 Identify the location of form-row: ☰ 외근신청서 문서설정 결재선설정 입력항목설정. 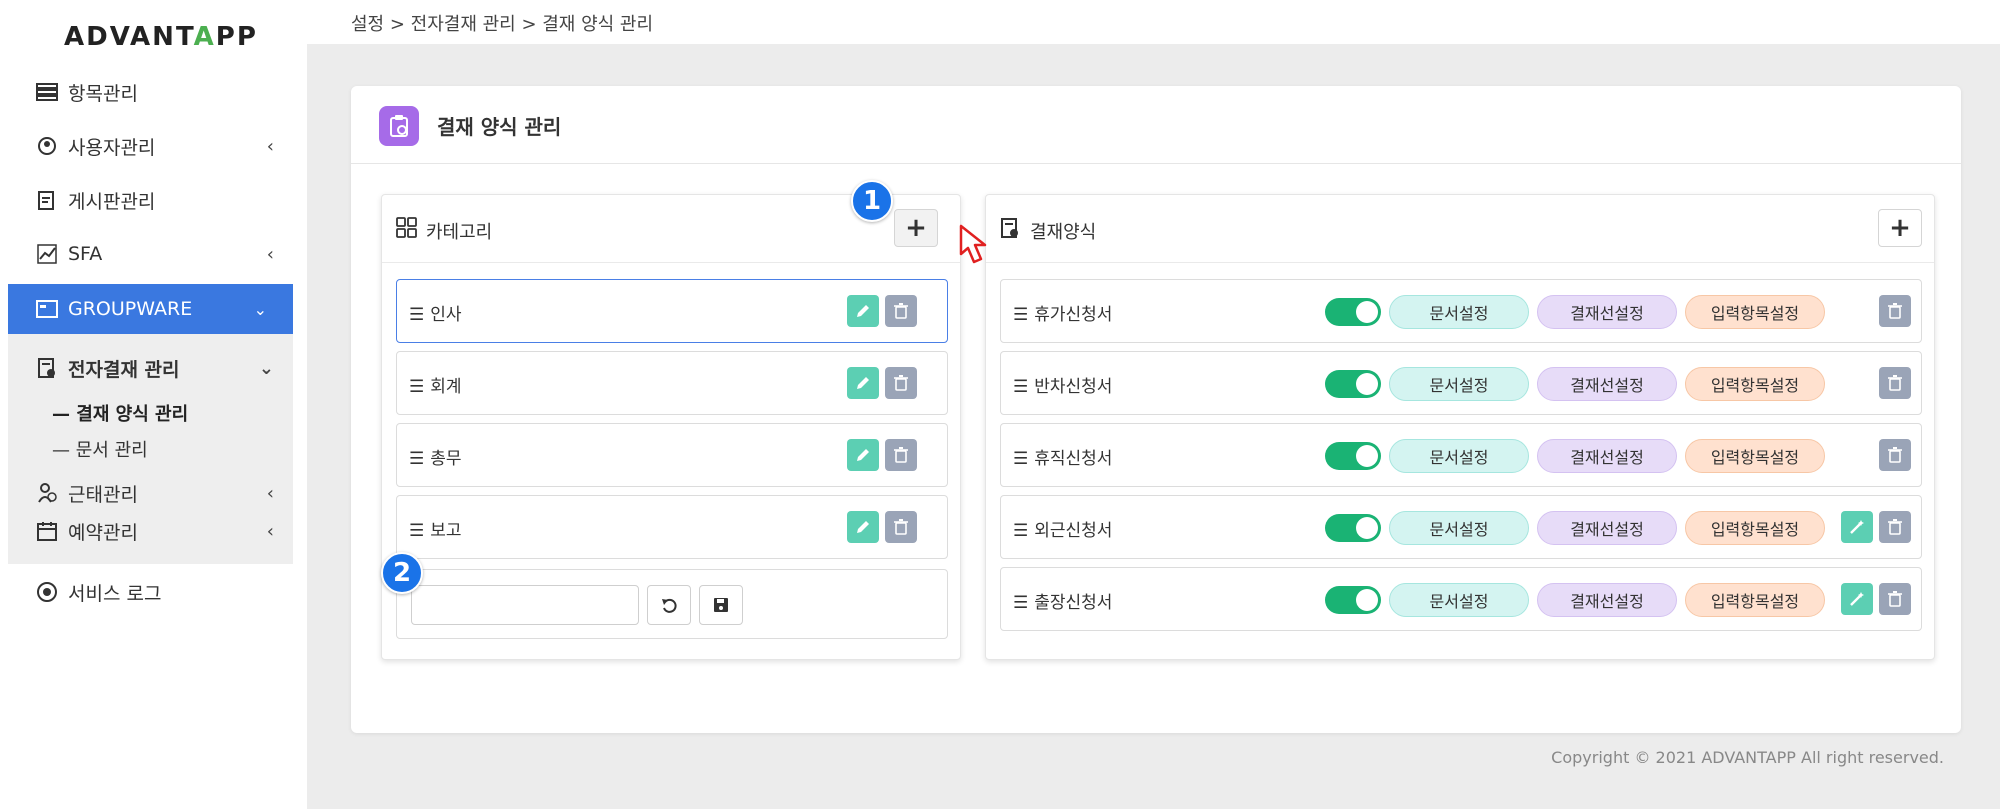
(1461, 527).